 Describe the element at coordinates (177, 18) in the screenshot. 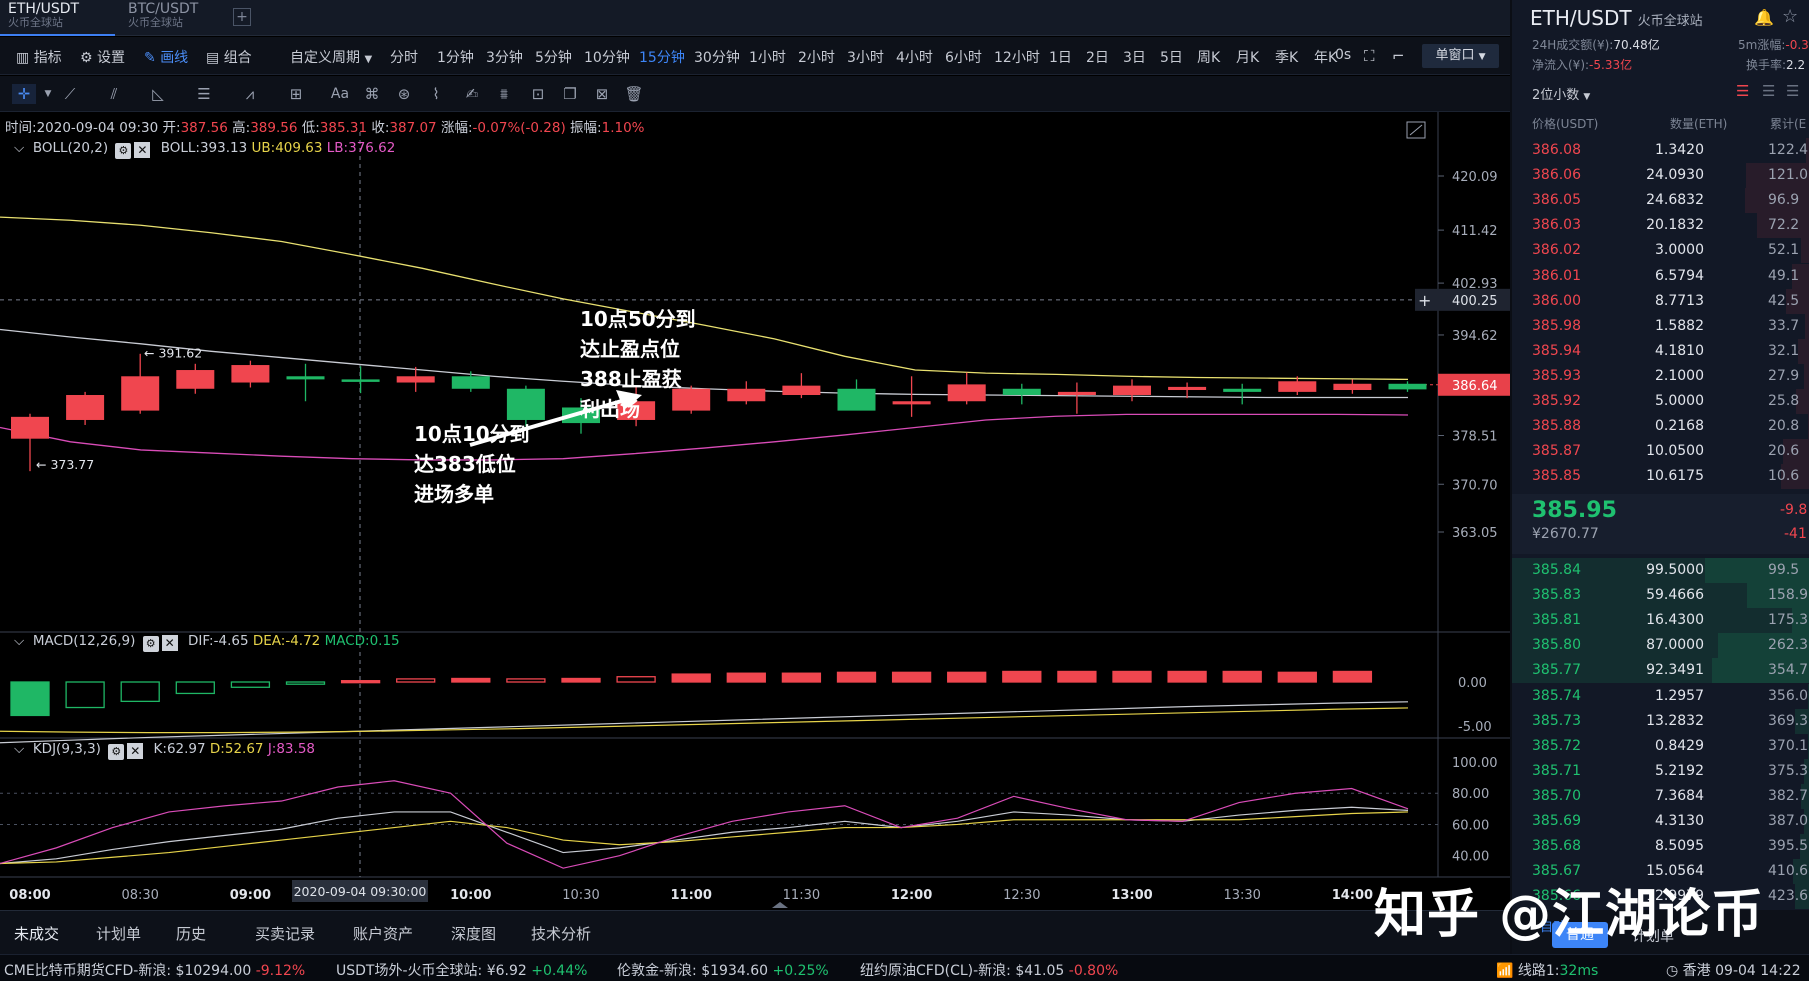

I see `tab-btc-usdt: BTC/USDT 火币全球站` at that location.